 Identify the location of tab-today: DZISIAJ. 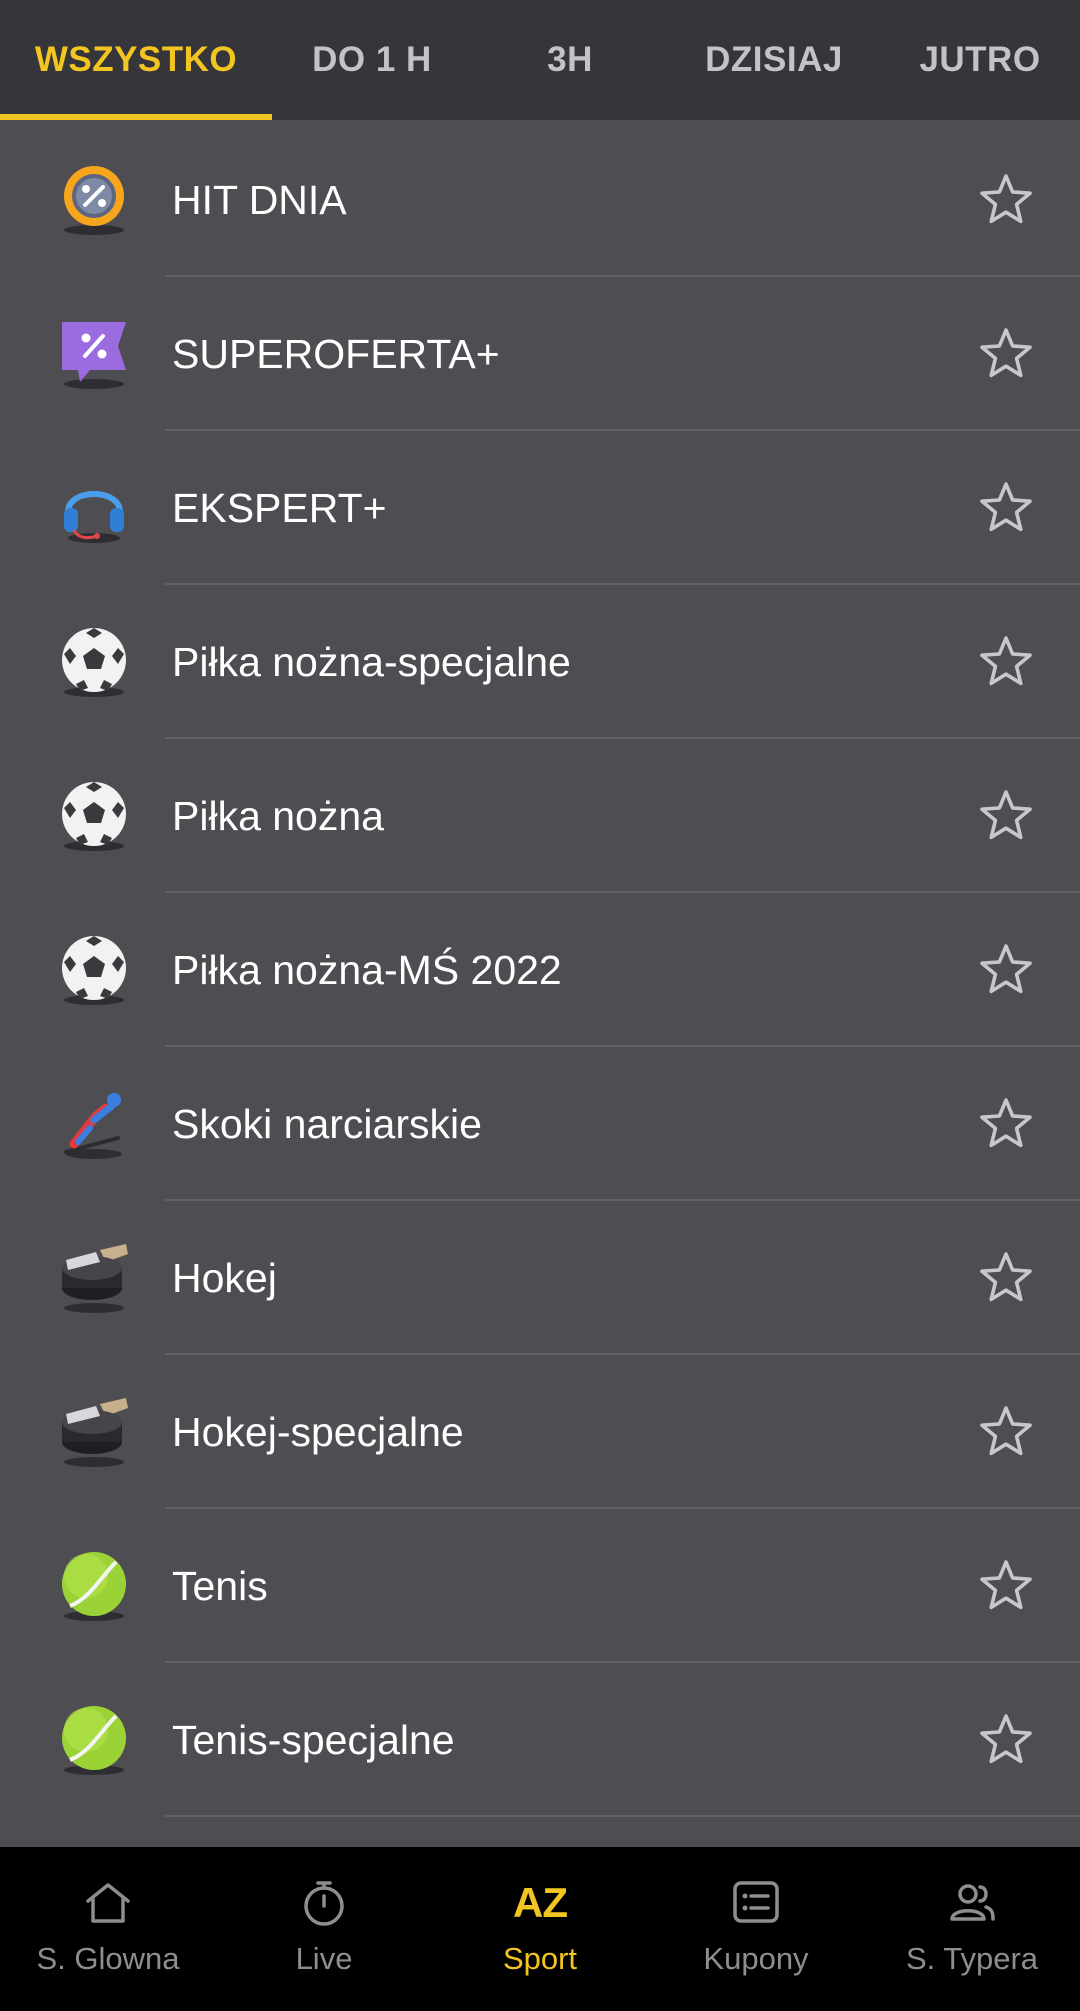
(774, 60).